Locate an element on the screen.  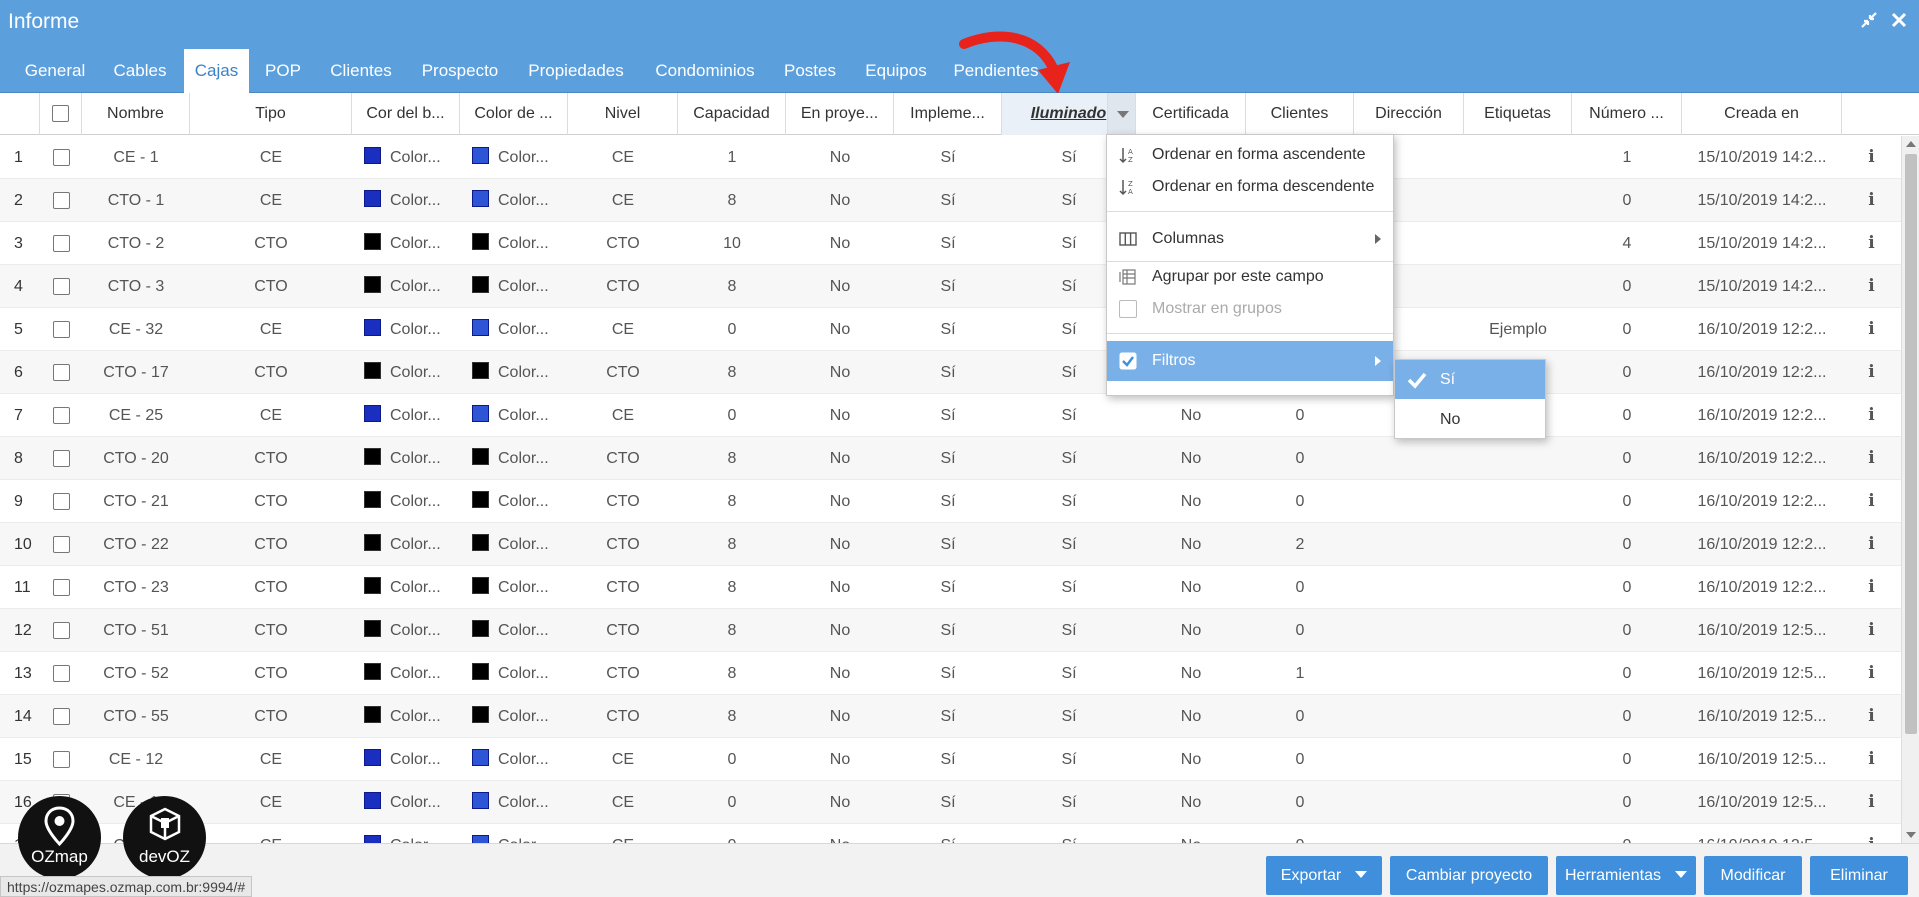
cell-info: i is located at coordinates (1871, 587).